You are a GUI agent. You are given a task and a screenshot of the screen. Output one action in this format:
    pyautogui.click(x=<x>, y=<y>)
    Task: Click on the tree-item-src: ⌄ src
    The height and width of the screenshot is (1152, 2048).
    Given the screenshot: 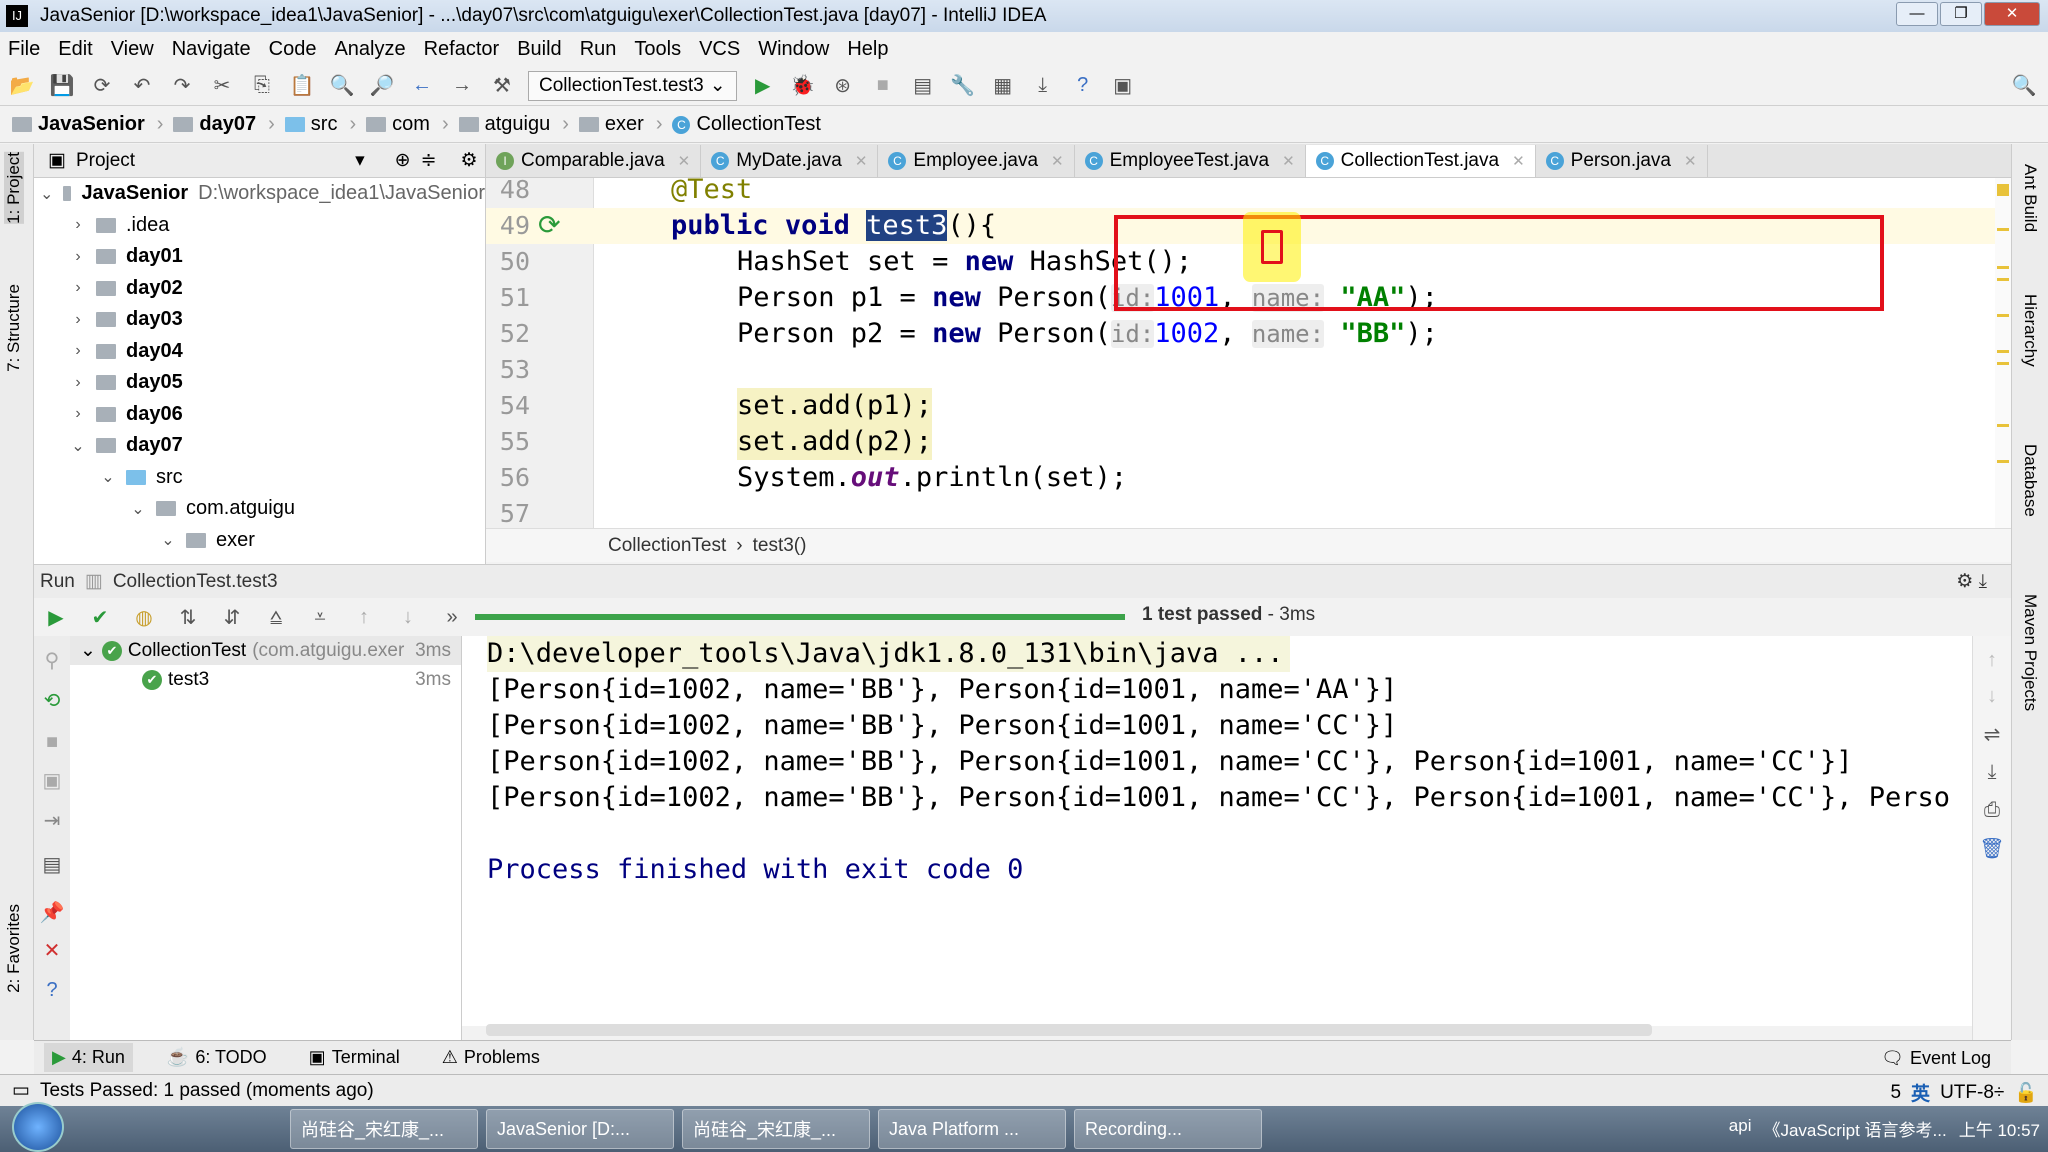 What is the action you would take?
    pyautogui.click(x=259, y=478)
    